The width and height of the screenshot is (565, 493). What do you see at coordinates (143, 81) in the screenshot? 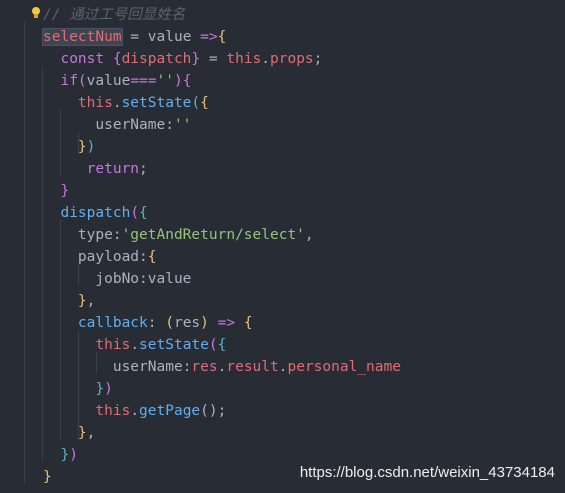
I see `code-token: ===` at bounding box center [143, 81].